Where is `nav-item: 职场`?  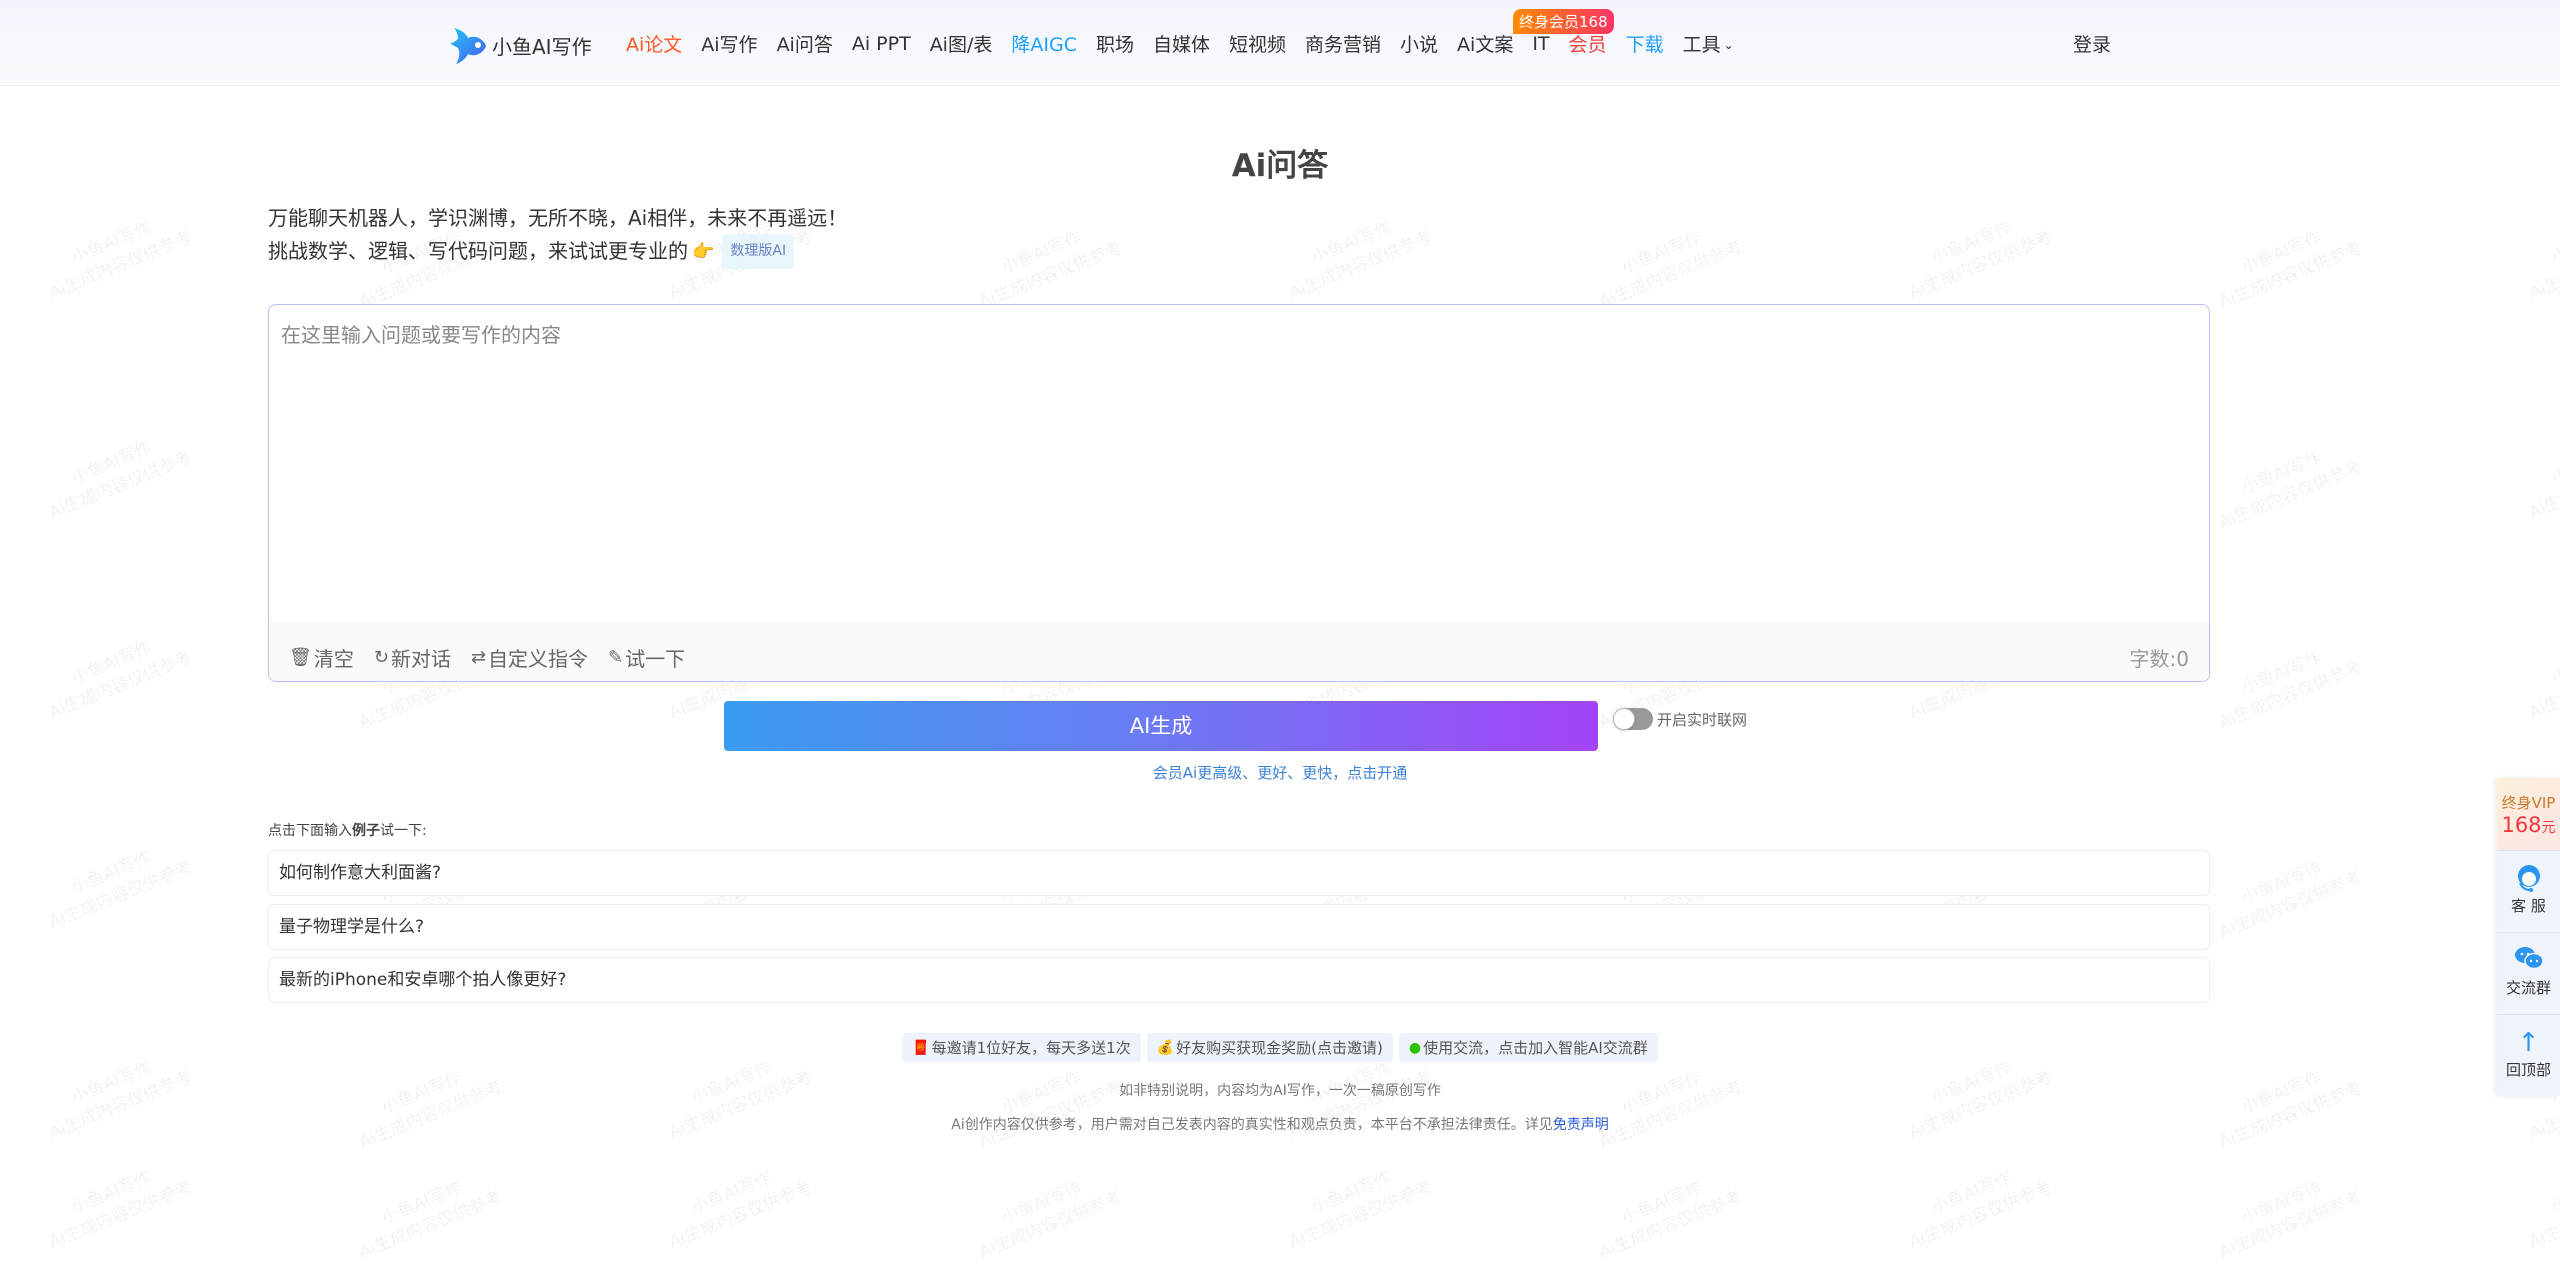
nav-item: 职场 is located at coordinates (1115, 43).